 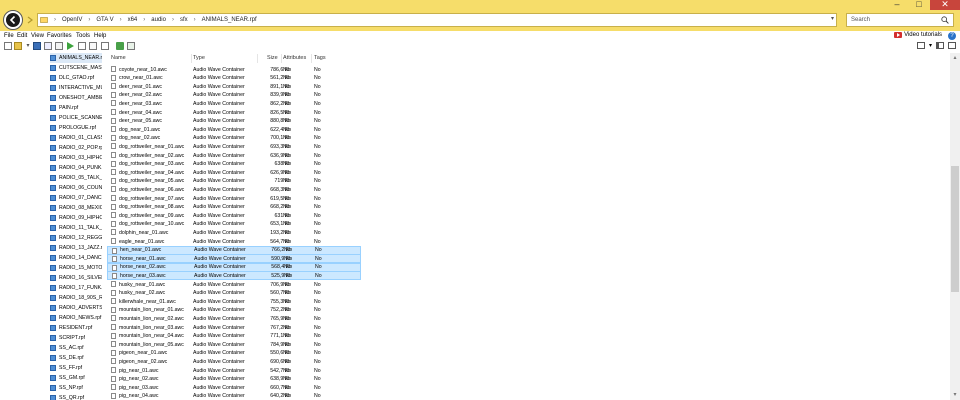 What do you see at coordinates (76, 338) in the screenshot?
I see `sidebar-item: SCRIPT.rpf` at bounding box center [76, 338].